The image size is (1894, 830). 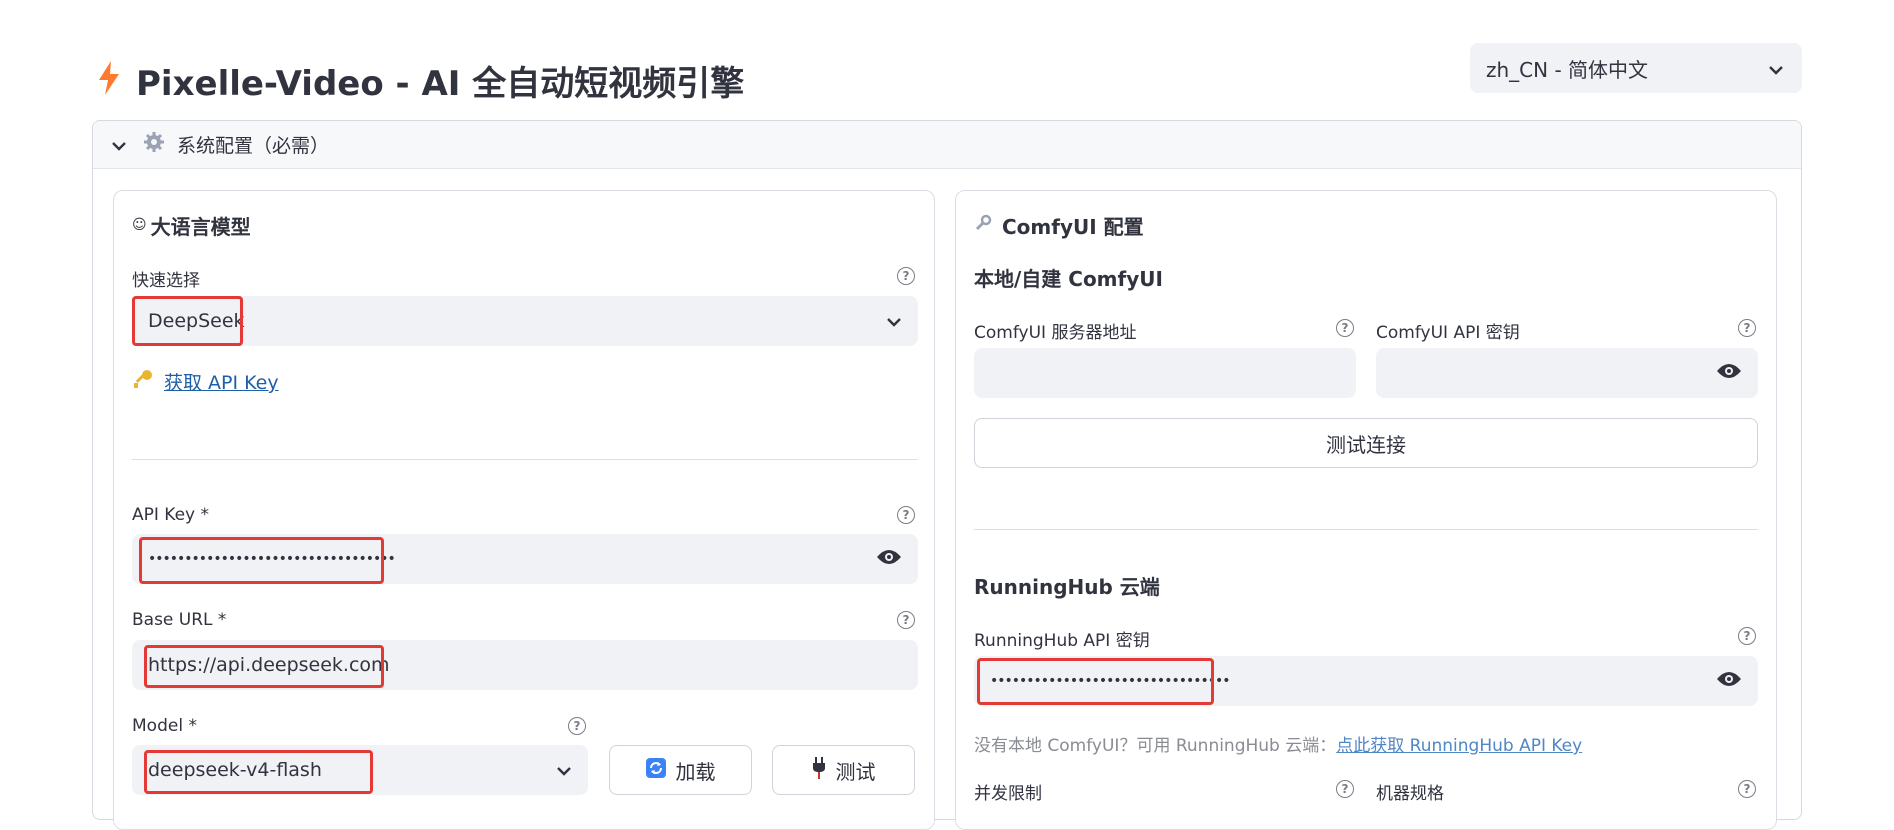 I want to click on base-url-label: Base URL *, so click(x=179, y=620).